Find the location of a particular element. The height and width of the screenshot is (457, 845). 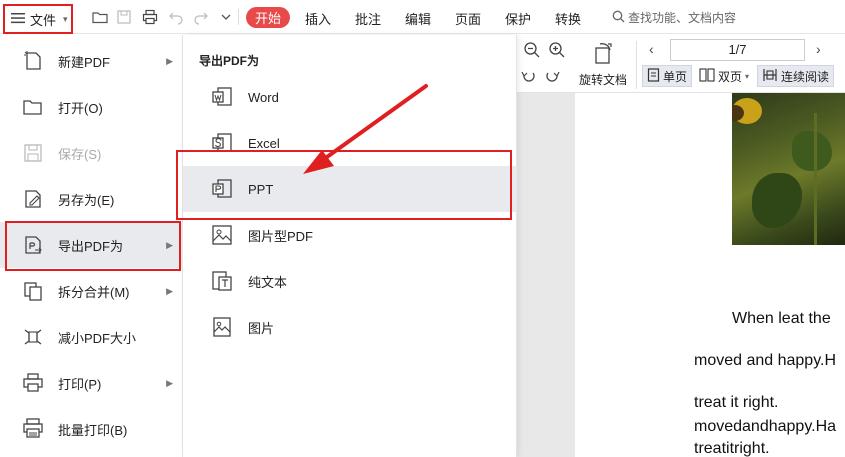

document-text-line: moved and happy.H is located at coordinates (765, 360).